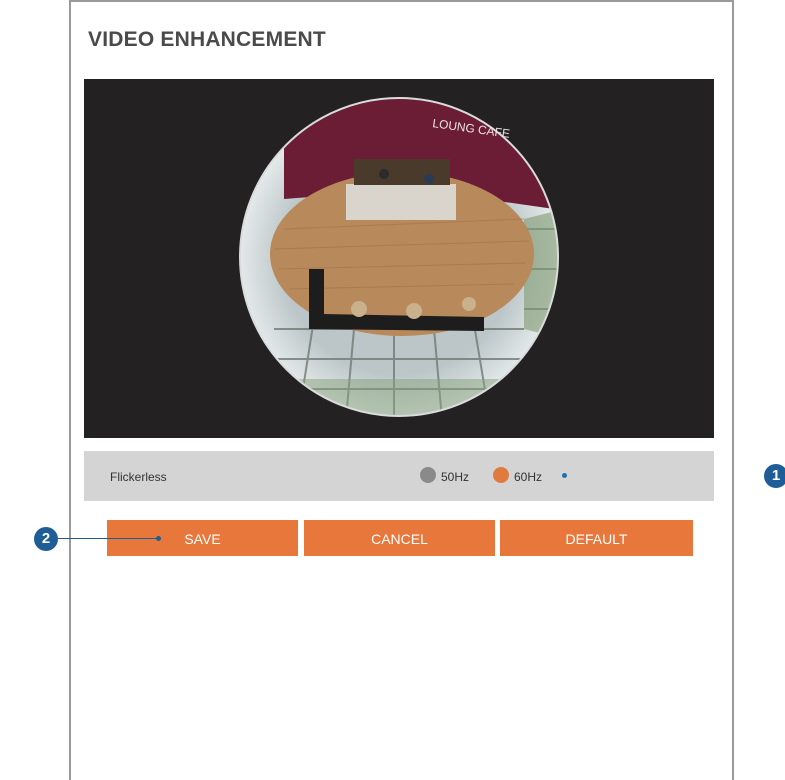 The width and height of the screenshot is (785, 780). What do you see at coordinates (528, 477) in the screenshot?
I see `radio-60hz-label: 60Hz` at bounding box center [528, 477].